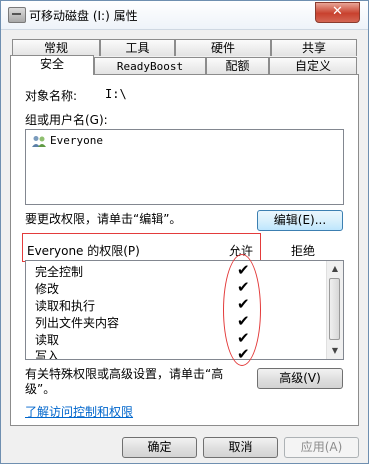  What do you see at coordinates (40, 389) in the screenshot?
I see `advanced-hint-line2: 级”。` at bounding box center [40, 389].